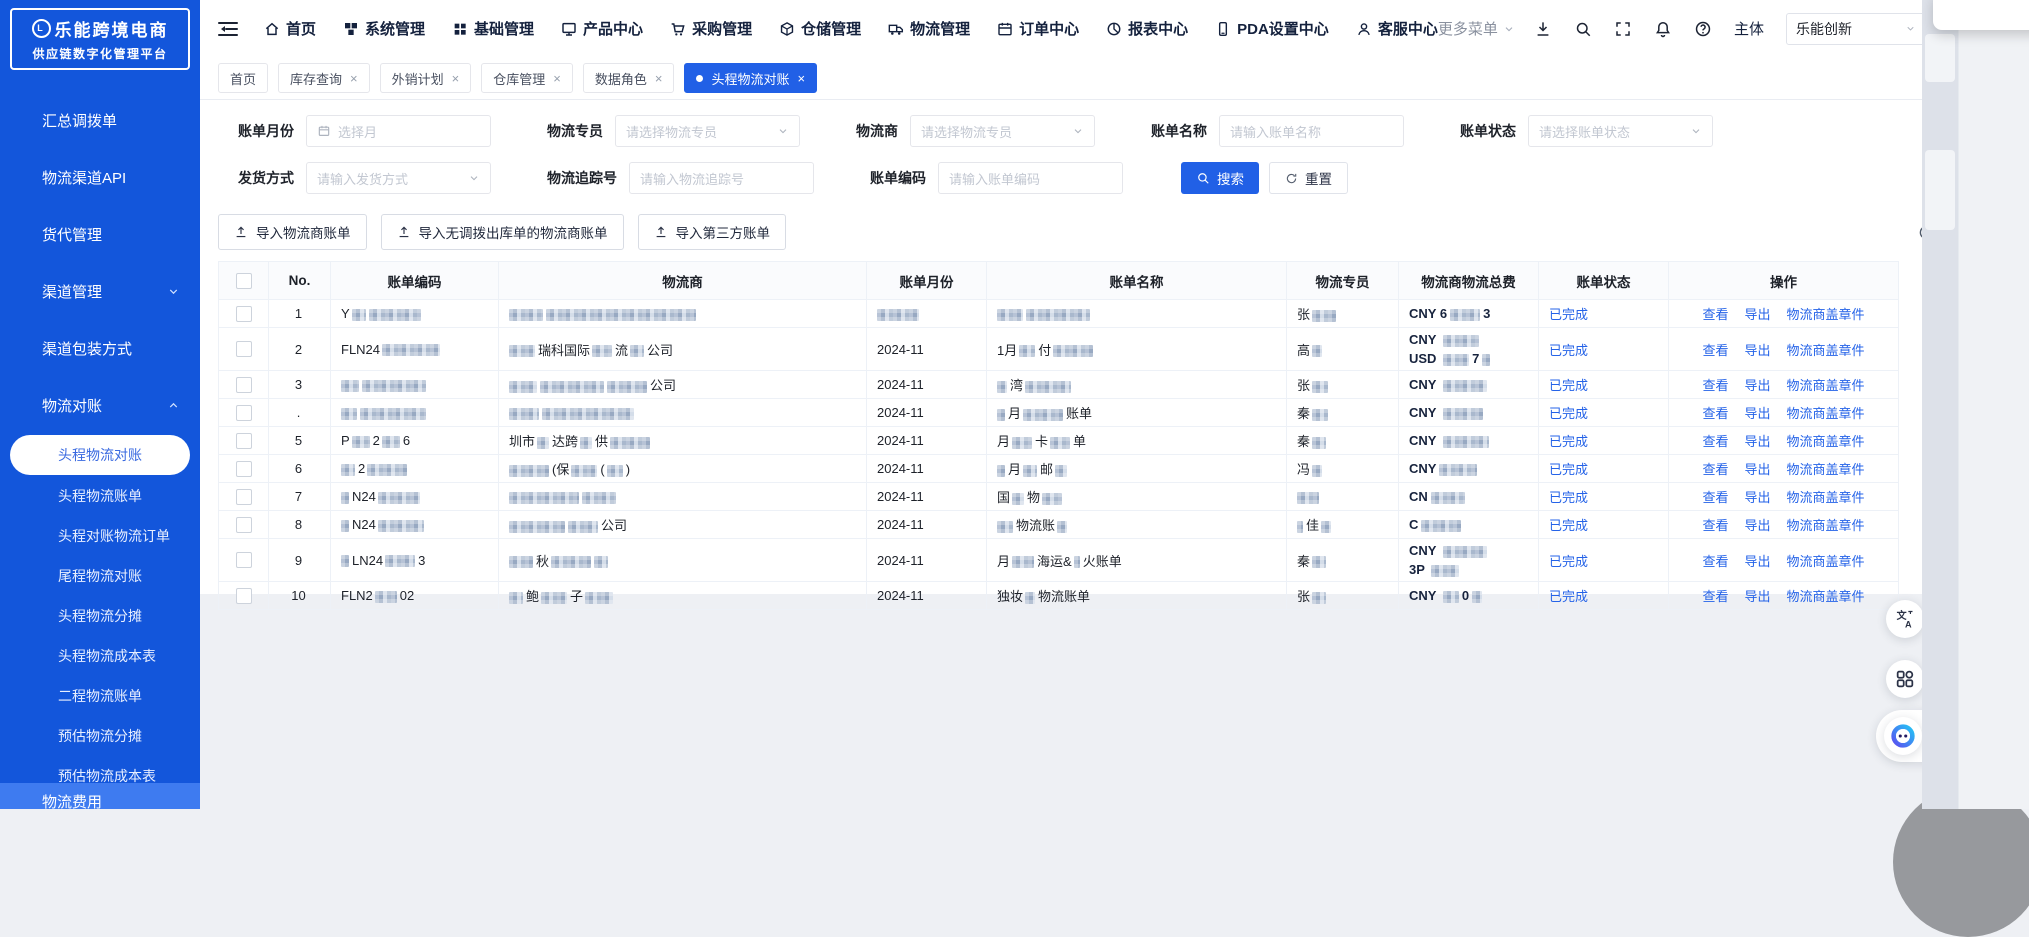 The image size is (2029, 937). I want to click on sidebar-subitem-头程物流账单: 头程物流账单, so click(100, 496).